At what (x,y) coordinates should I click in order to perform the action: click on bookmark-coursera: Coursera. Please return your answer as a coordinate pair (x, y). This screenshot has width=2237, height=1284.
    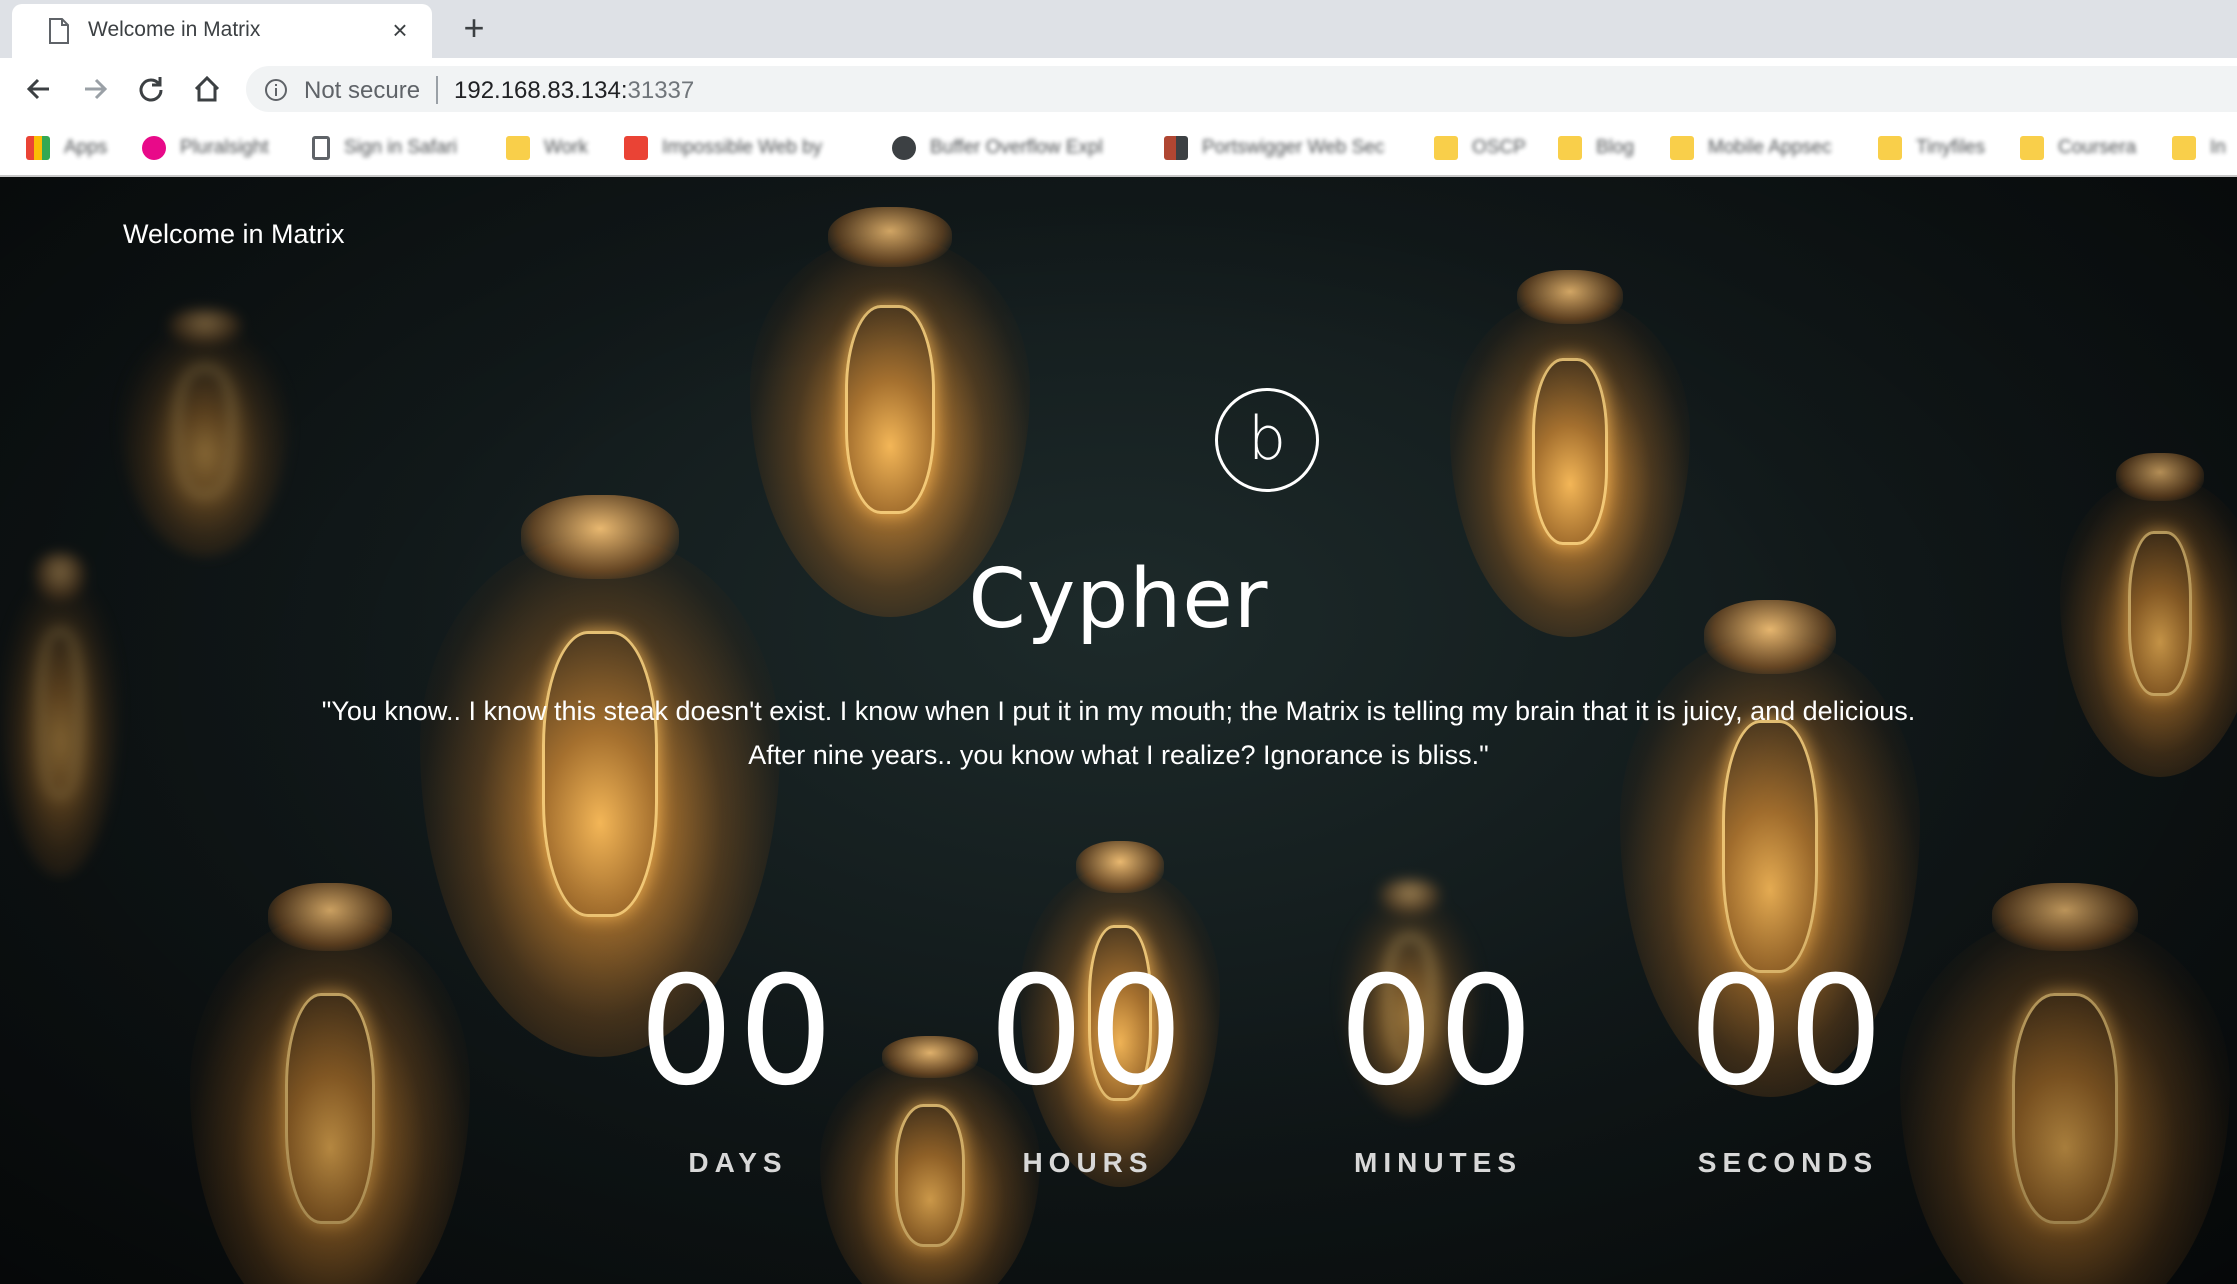
    Looking at the image, I should click on (2078, 148).